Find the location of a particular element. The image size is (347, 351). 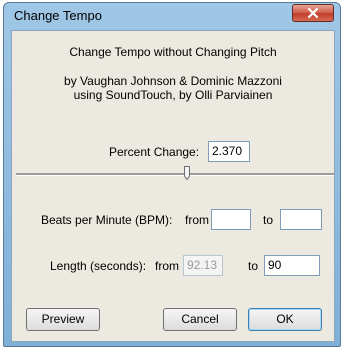

slider-thumb is located at coordinates (187, 173).